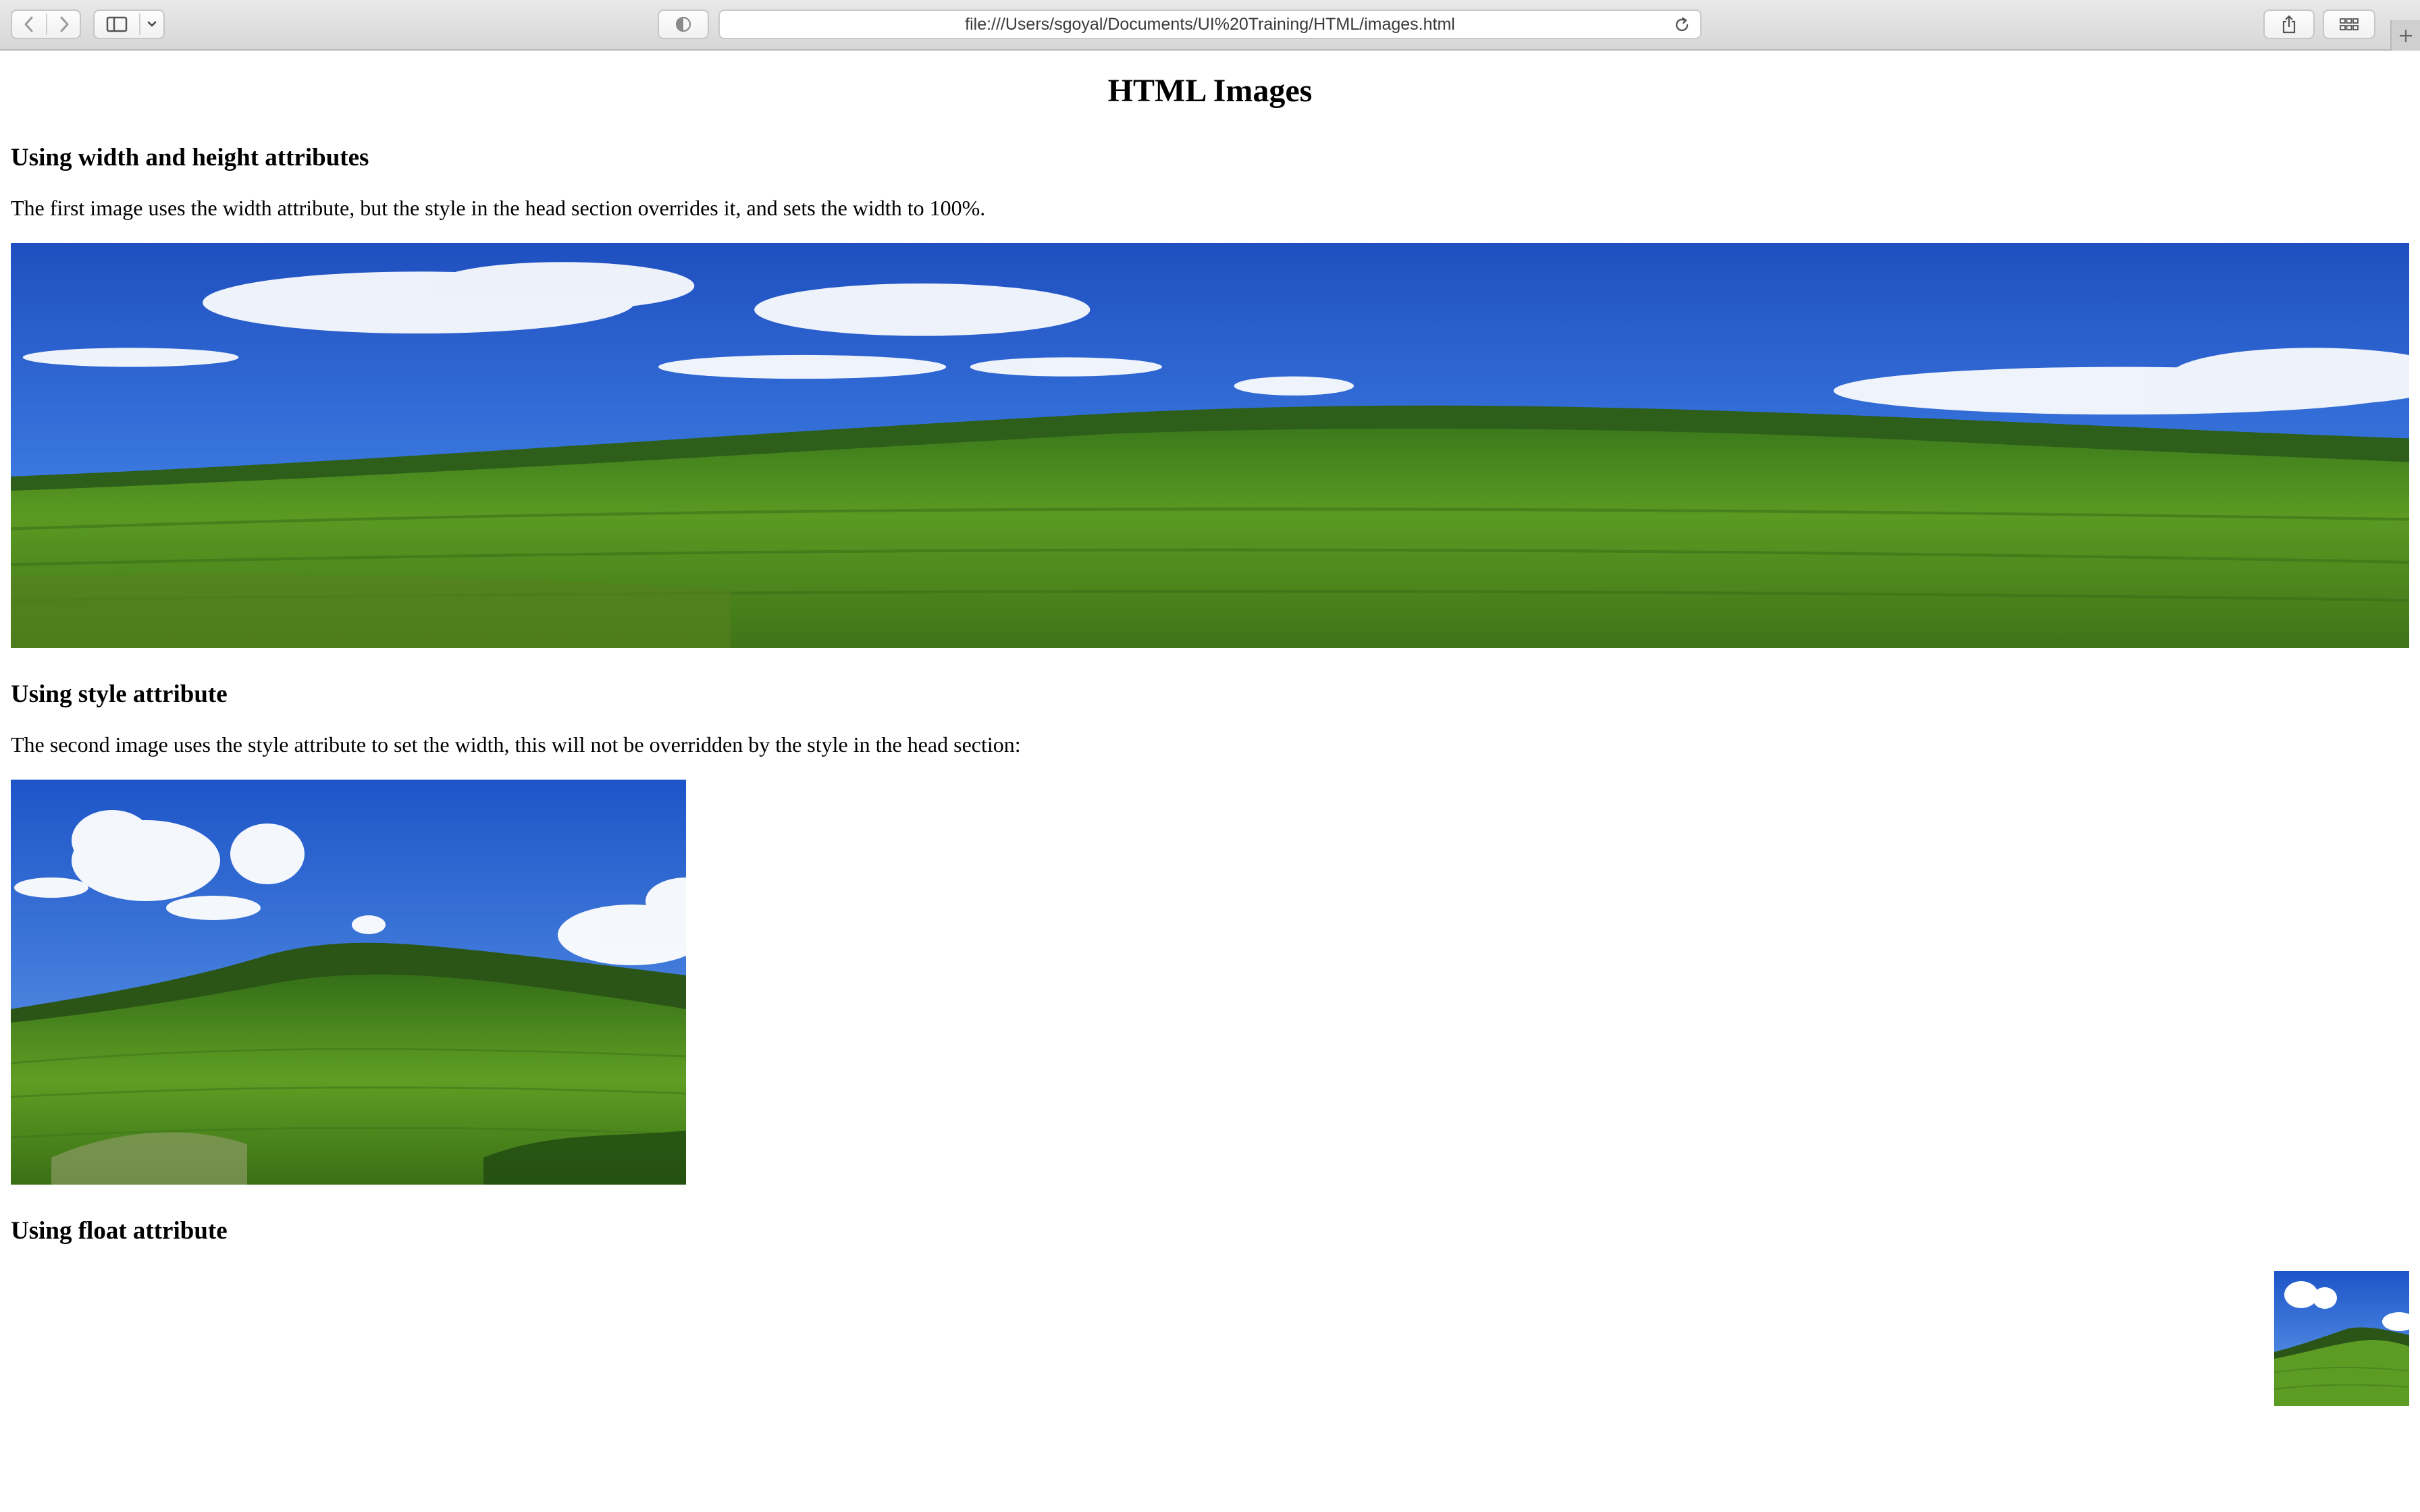 The height and width of the screenshot is (1512, 2420). I want to click on privacy-report-button, so click(683, 24).